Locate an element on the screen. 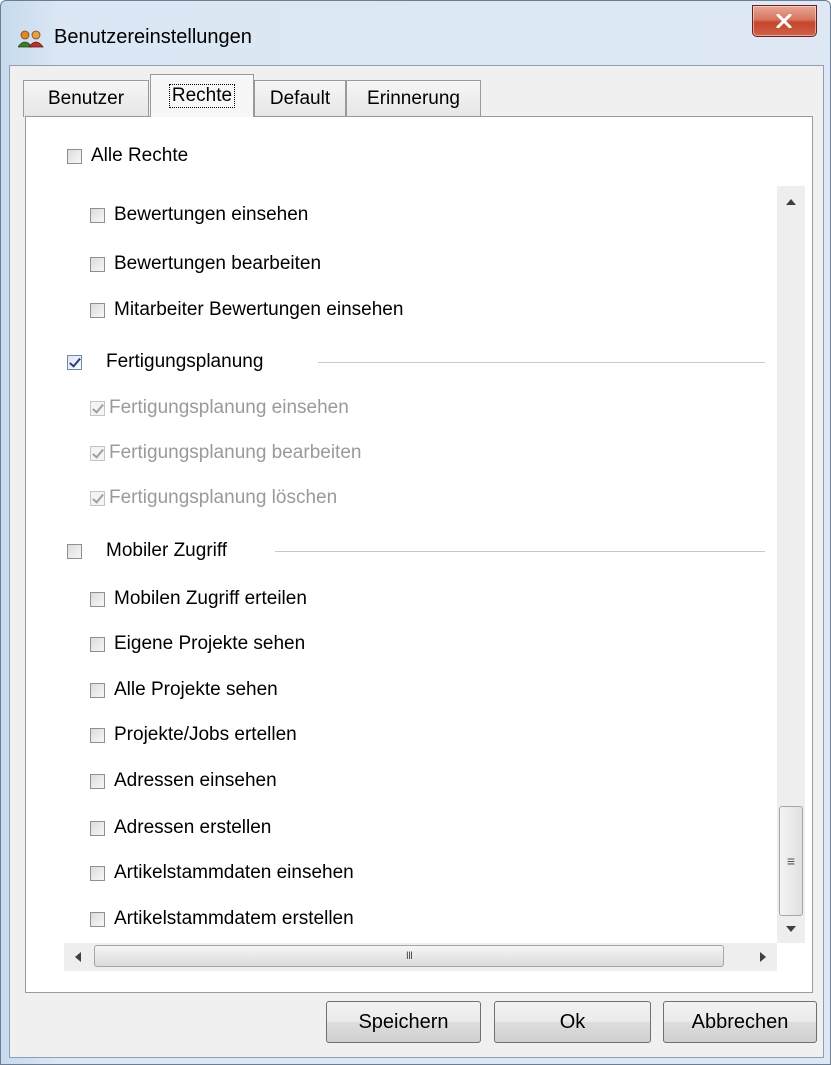  all-rights-checkbox: Alle Rechte is located at coordinates (127, 156).